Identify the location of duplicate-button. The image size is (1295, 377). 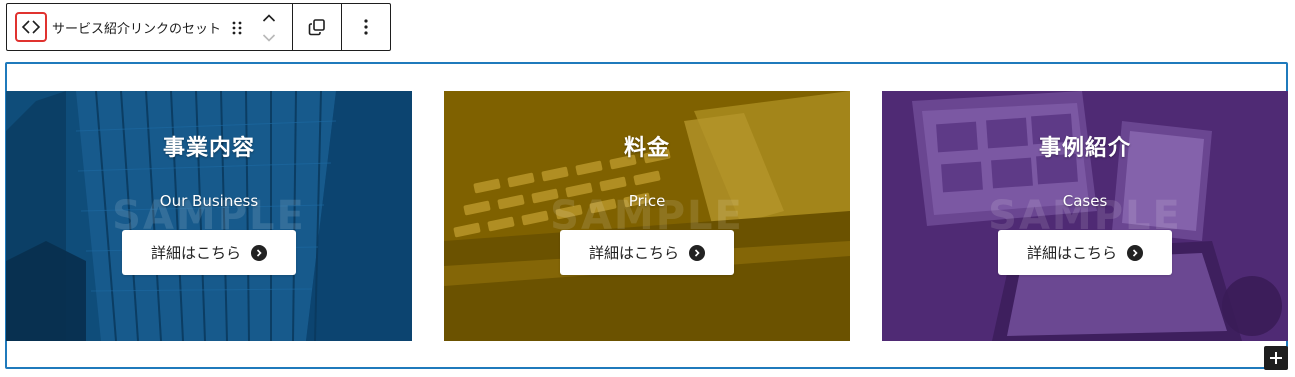
(317, 27).